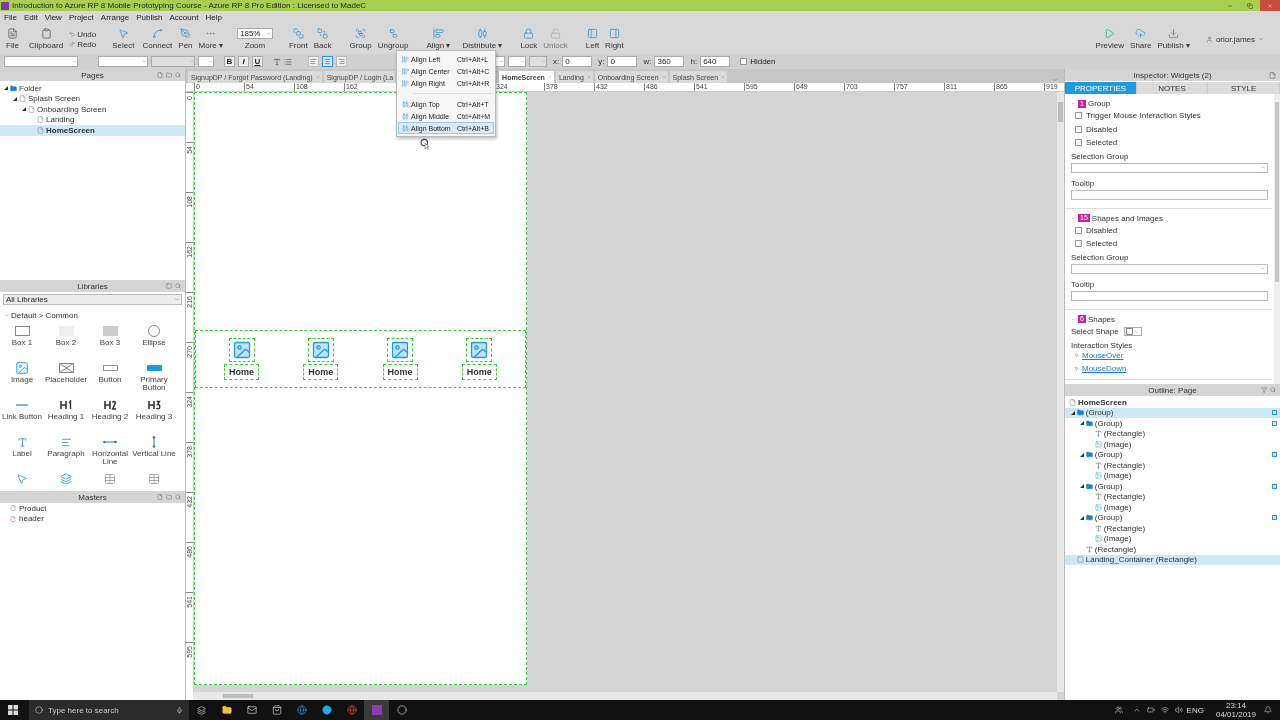 The image size is (1280, 720). Describe the element at coordinates (210, 39) in the screenshot. I see `toolbar-button: More ▾` at that location.